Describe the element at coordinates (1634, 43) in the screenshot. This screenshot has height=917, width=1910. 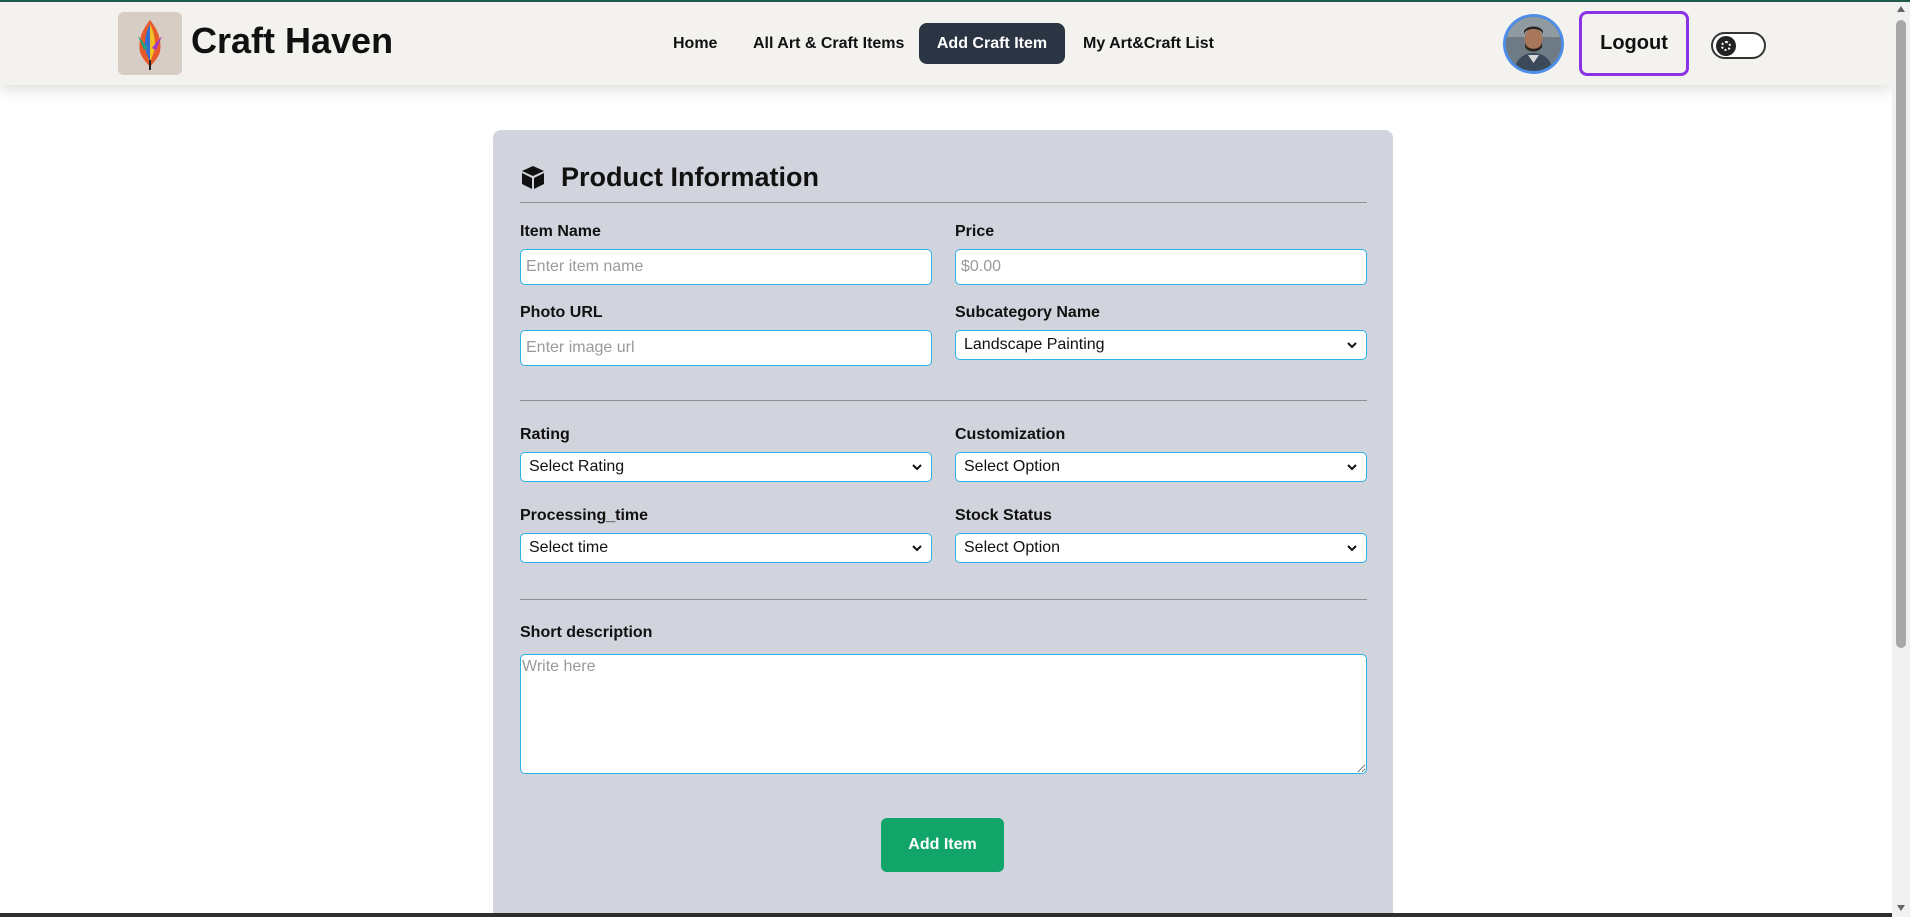
I see `logout-button: Logout` at that location.